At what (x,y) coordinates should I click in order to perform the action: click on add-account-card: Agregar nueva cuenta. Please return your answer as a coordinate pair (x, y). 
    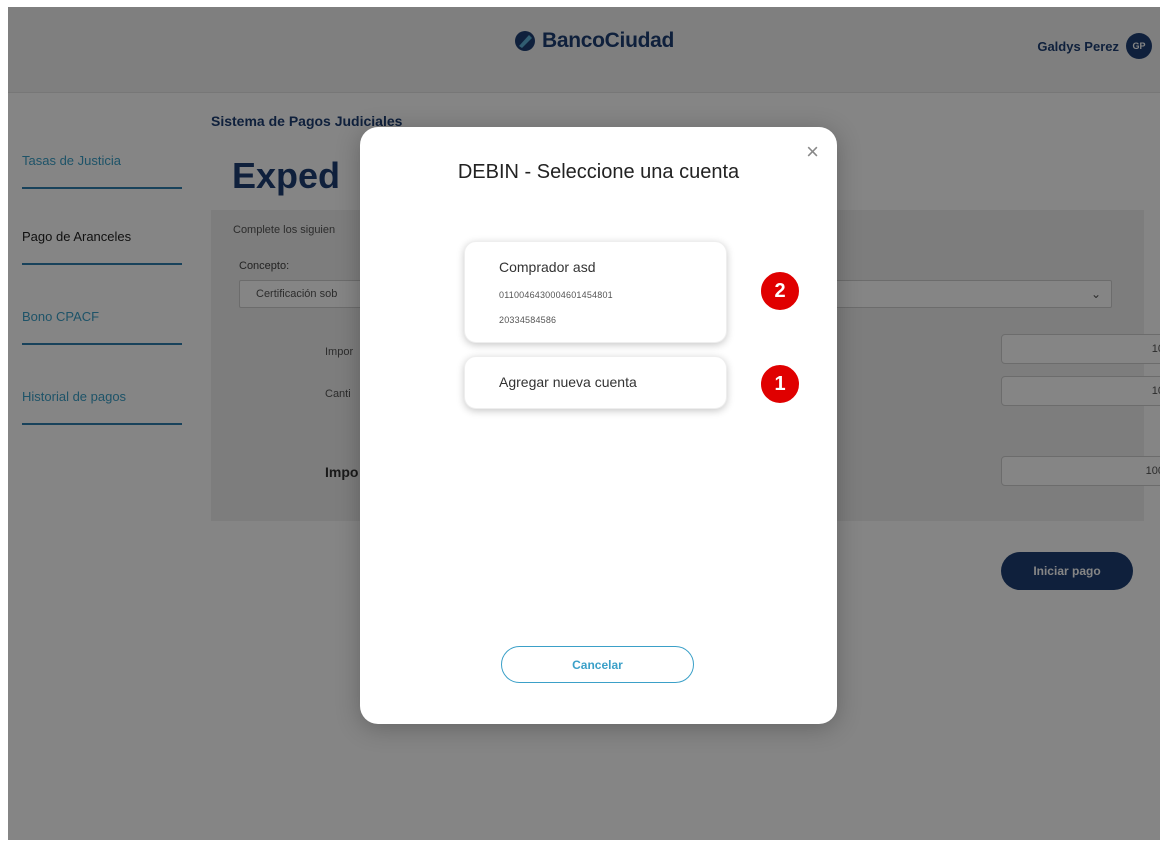
    Looking at the image, I should click on (595, 382).